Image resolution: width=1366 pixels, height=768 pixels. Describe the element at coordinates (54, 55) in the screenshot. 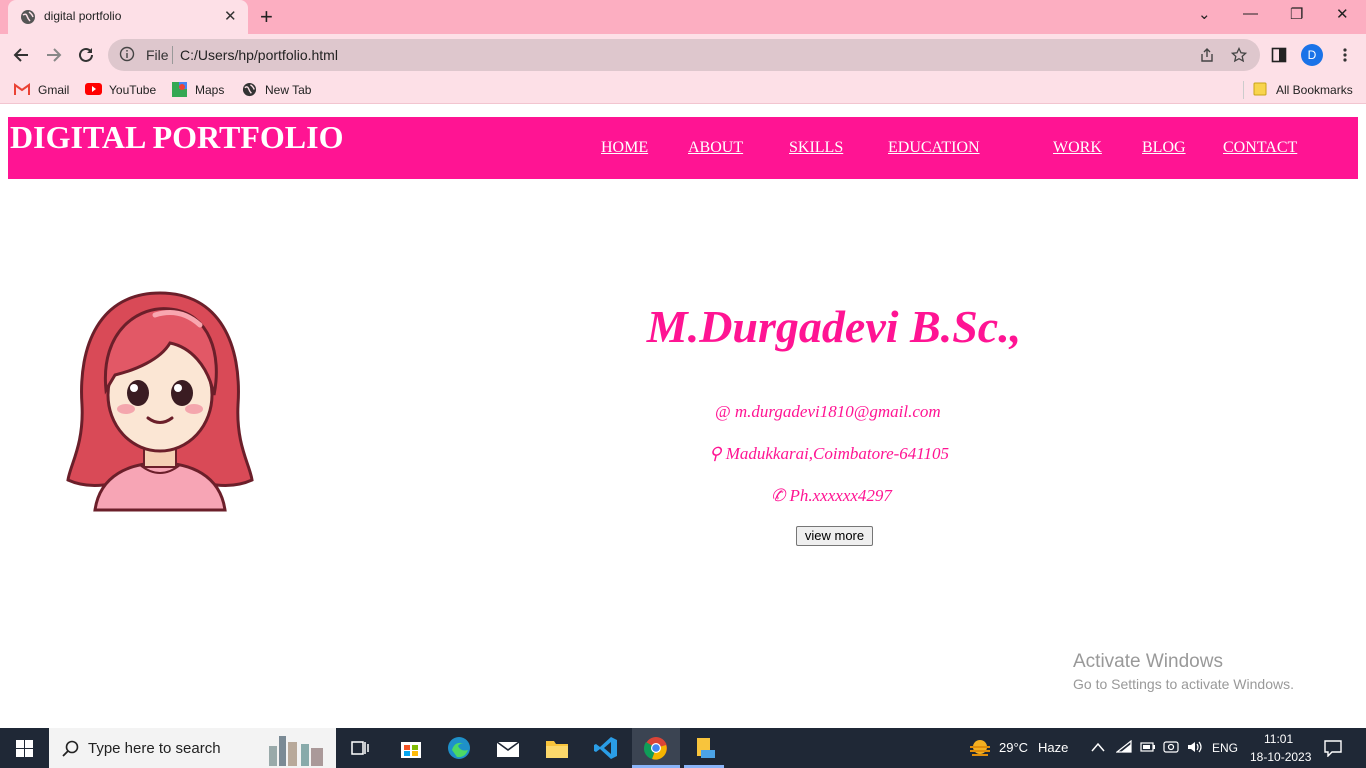

I see `forward-arrow-icon` at that location.